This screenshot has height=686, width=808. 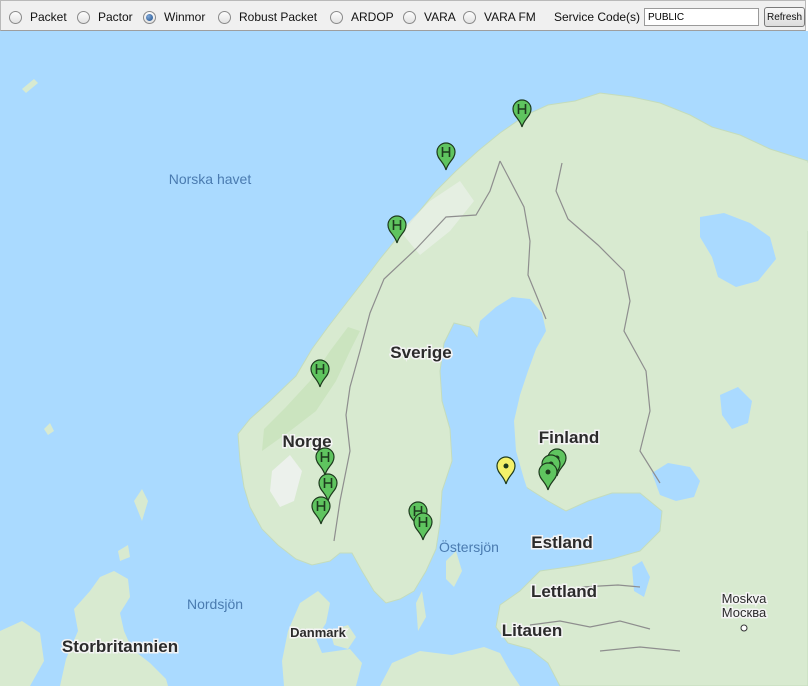 I want to click on label-uk: Storbritannien, so click(x=120, y=646).